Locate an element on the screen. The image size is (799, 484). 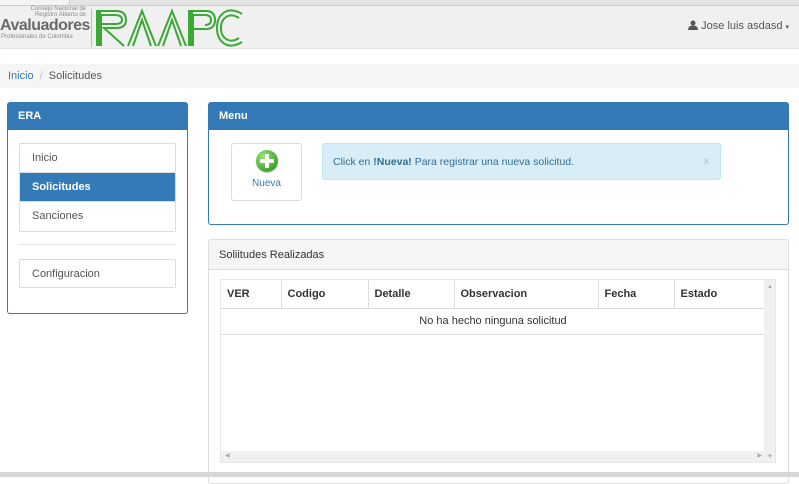
column-header: Estado is located at coordinates (719, 294).